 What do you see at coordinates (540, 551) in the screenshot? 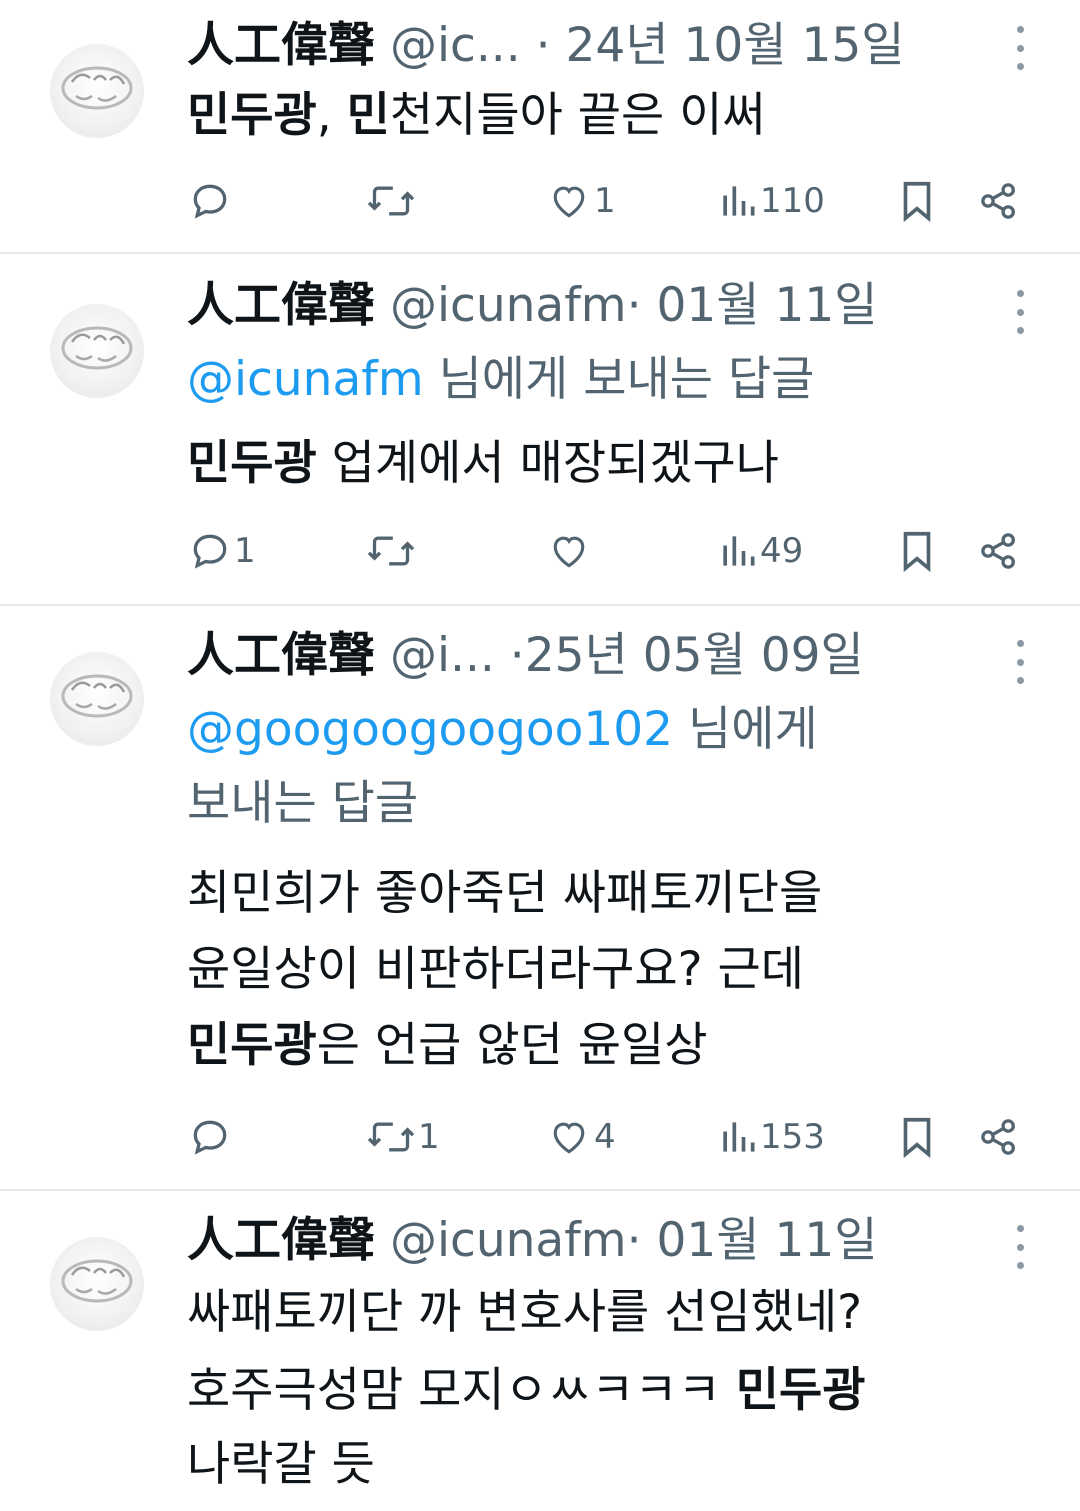
I see `action-bar: 1 49` at bounding box center [540, 551].